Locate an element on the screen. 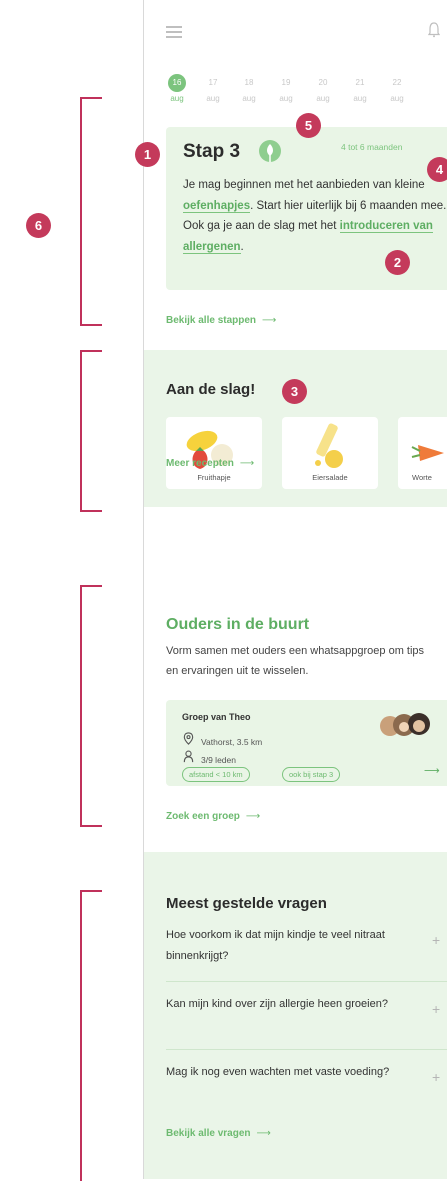 Image resolution: width=447 pixels, height=1181 pixels. all-questions-link: Bekijk alle vragen ⟶ is located at coordinates (218, 1133).